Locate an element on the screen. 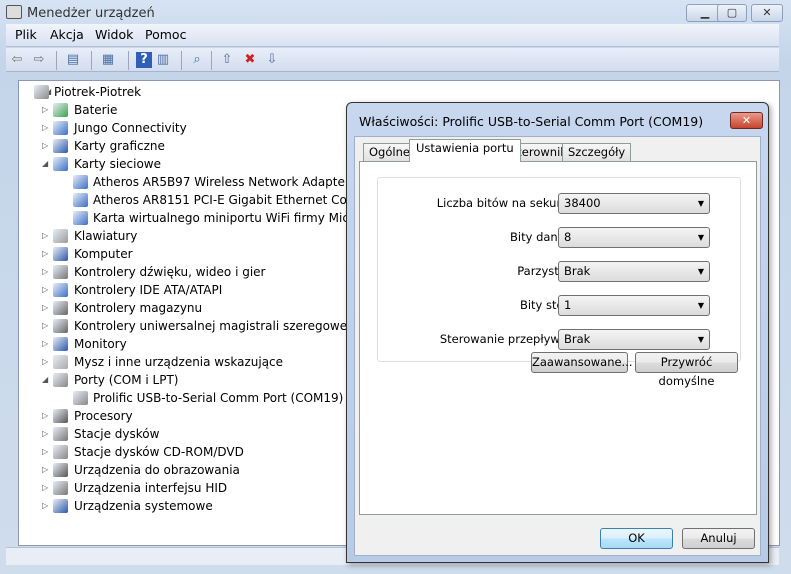 This screenshot has width=791, height=574. tree-item: ◢Piotrek-Piotrek is located at coordinates (399, 92).